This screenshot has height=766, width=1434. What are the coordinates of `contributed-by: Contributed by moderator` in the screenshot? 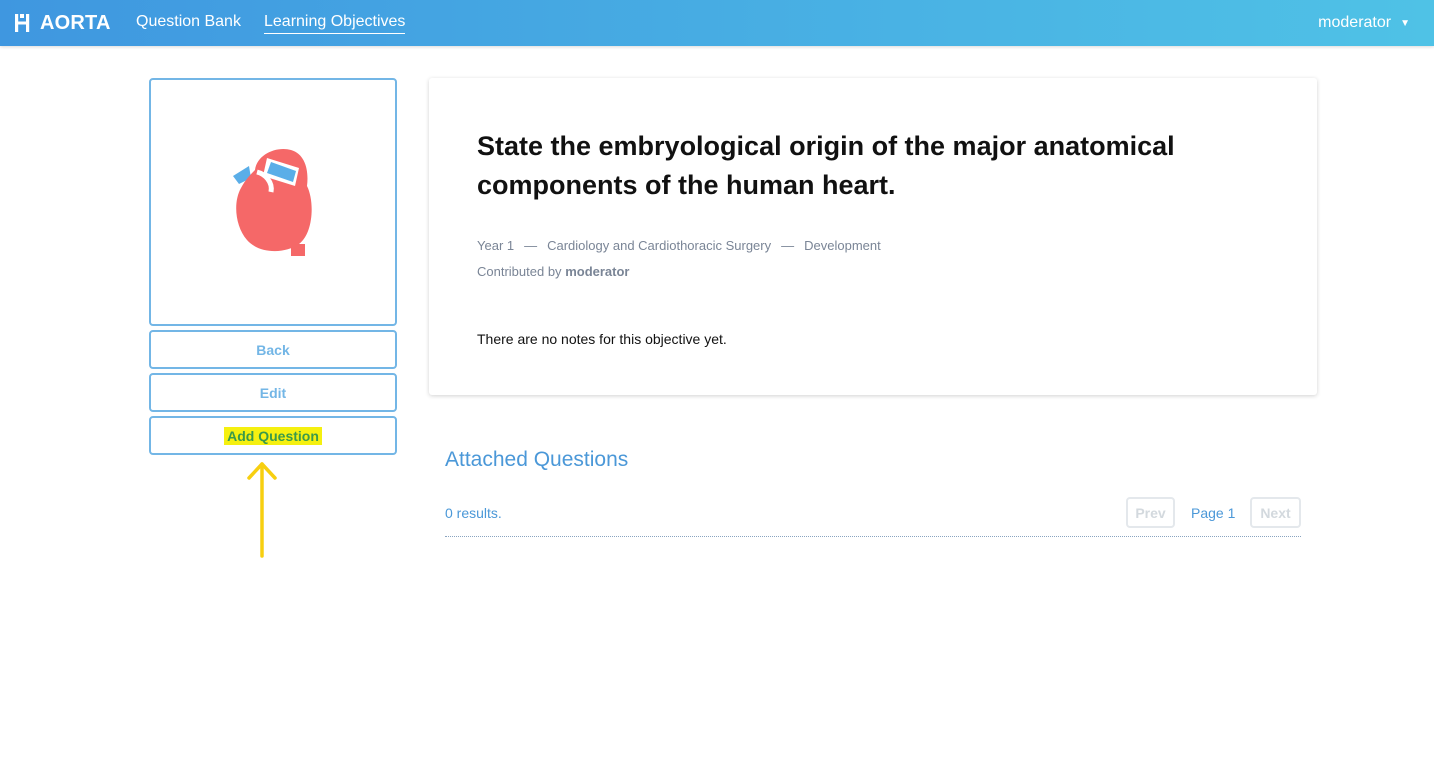 It's located at (553, 271).